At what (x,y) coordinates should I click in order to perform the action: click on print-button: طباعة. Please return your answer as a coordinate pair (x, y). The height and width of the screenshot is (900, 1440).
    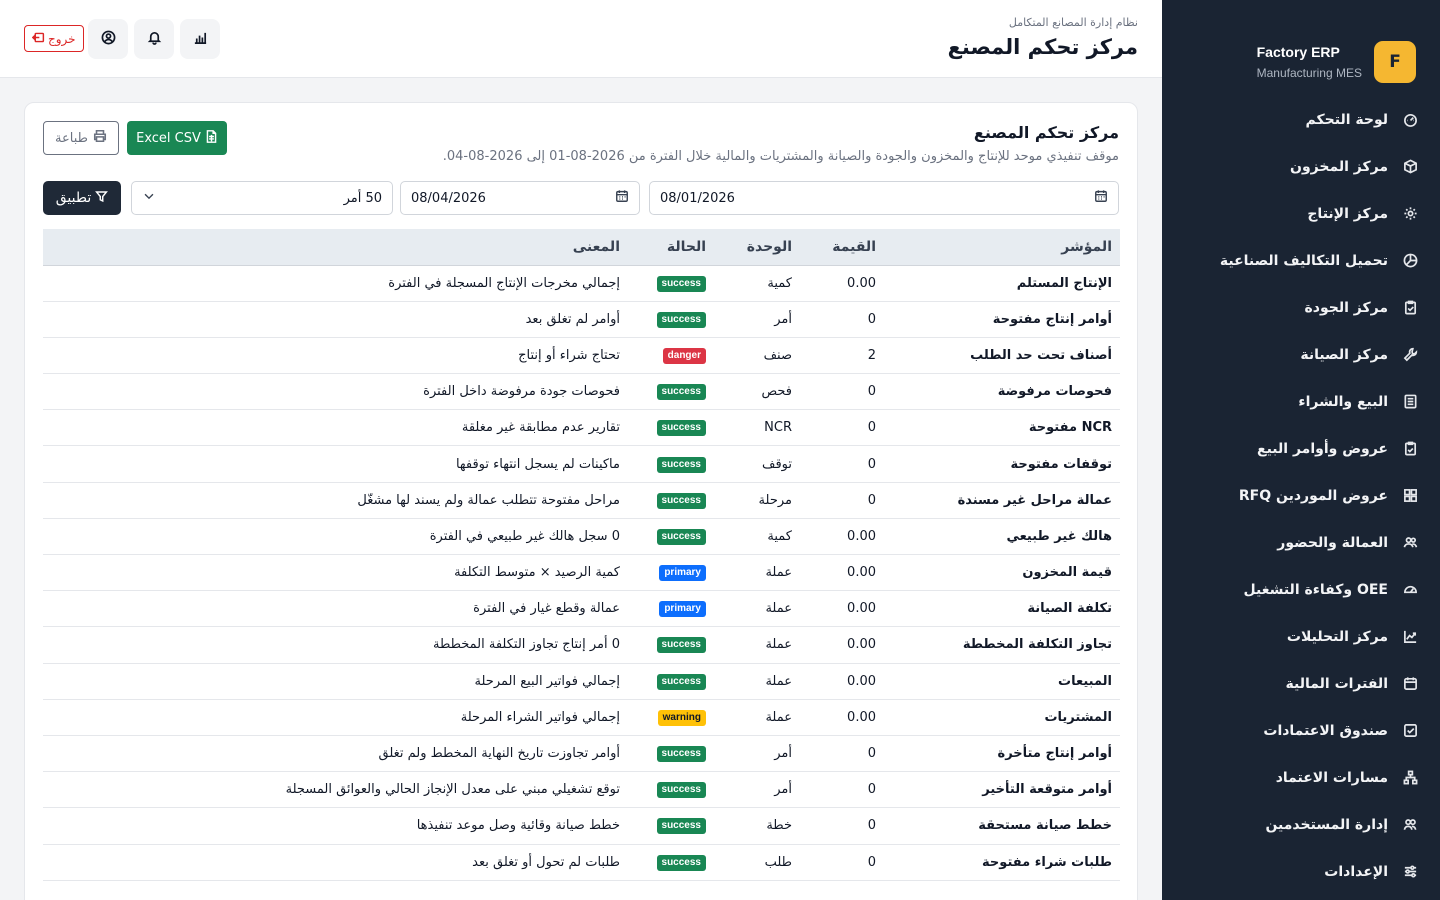
    Looking at the image, I should click on (81, 138).